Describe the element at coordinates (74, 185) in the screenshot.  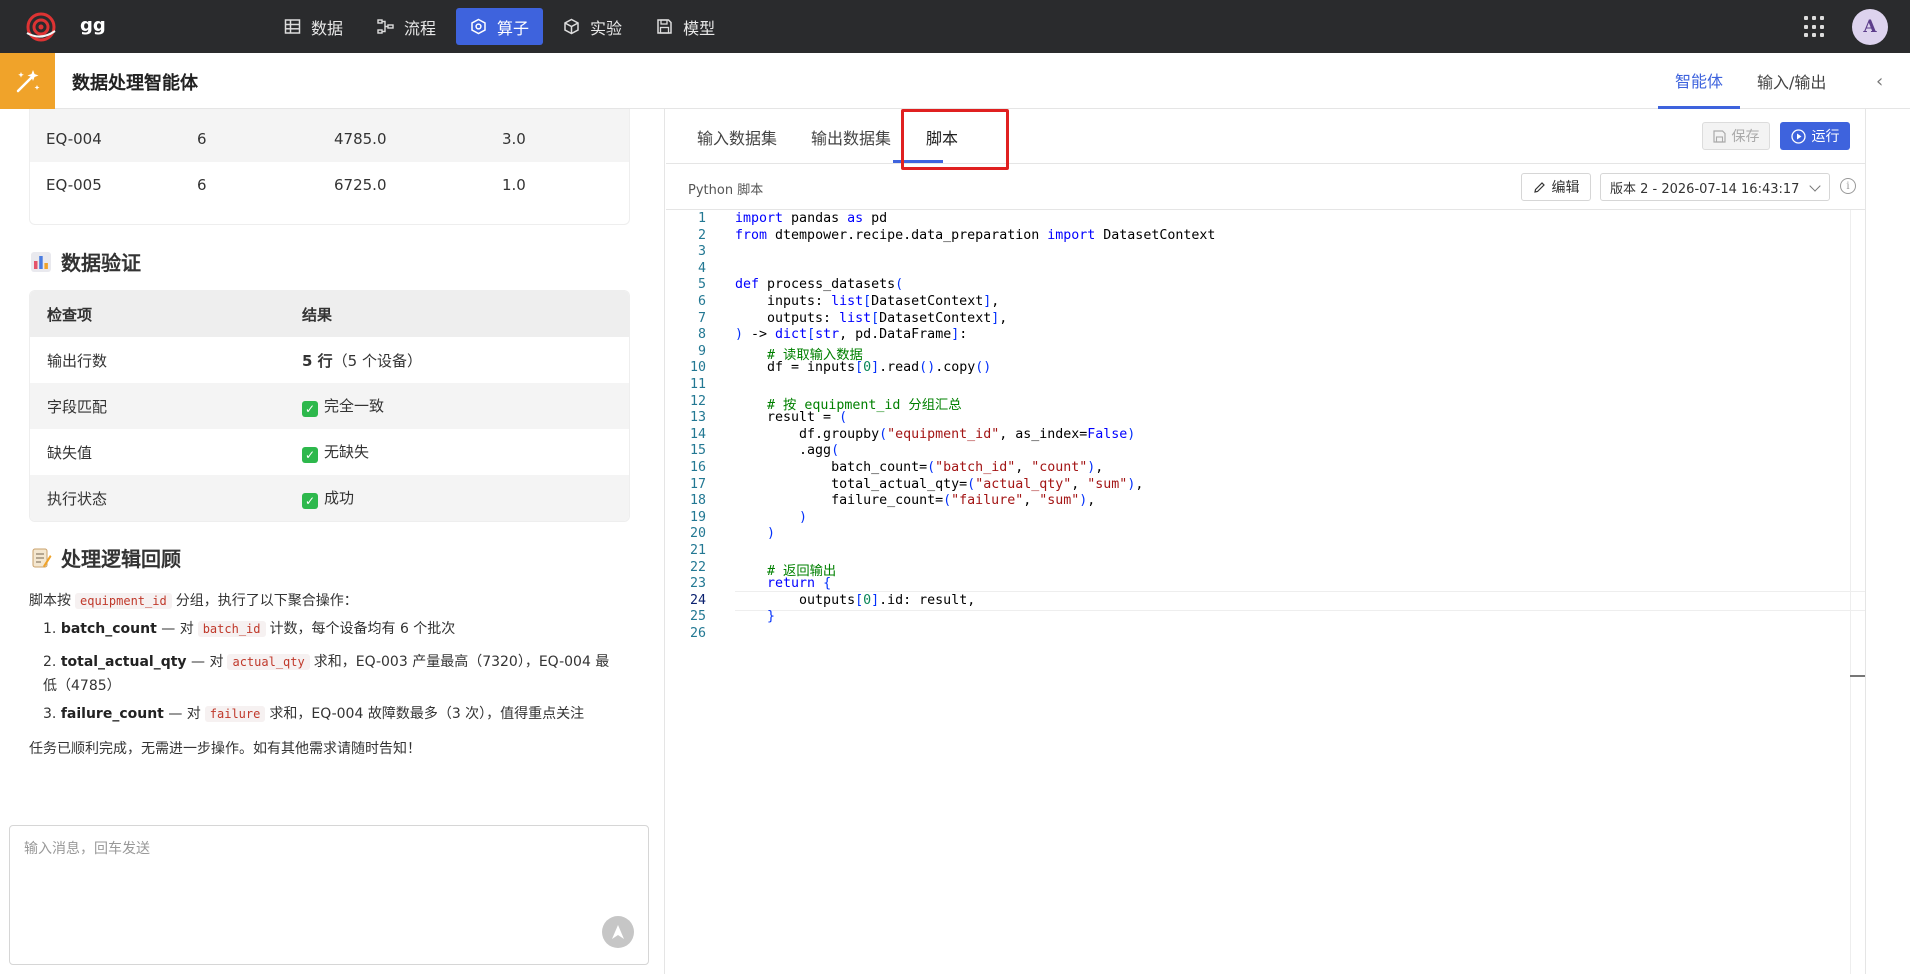
I see `table-cell: EQ-005` at that location.